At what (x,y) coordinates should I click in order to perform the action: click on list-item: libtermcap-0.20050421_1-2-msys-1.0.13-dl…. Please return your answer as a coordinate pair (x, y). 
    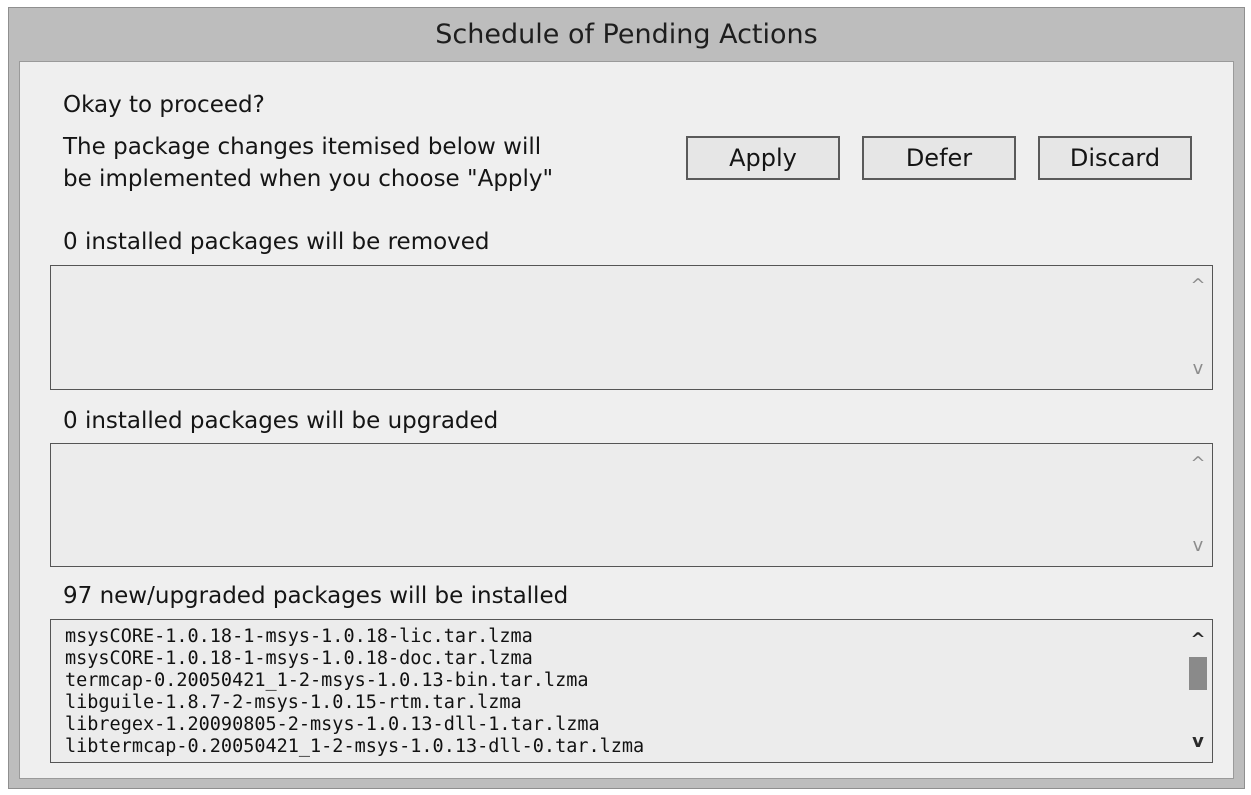
    Looking at the image, I should click on (354, 747).